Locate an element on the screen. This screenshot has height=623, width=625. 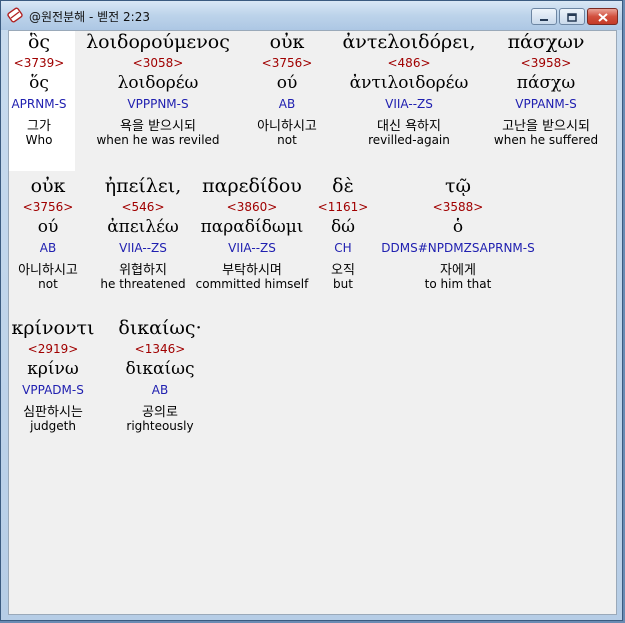
strong-number: <3588> is located at coordinates (457, 208).